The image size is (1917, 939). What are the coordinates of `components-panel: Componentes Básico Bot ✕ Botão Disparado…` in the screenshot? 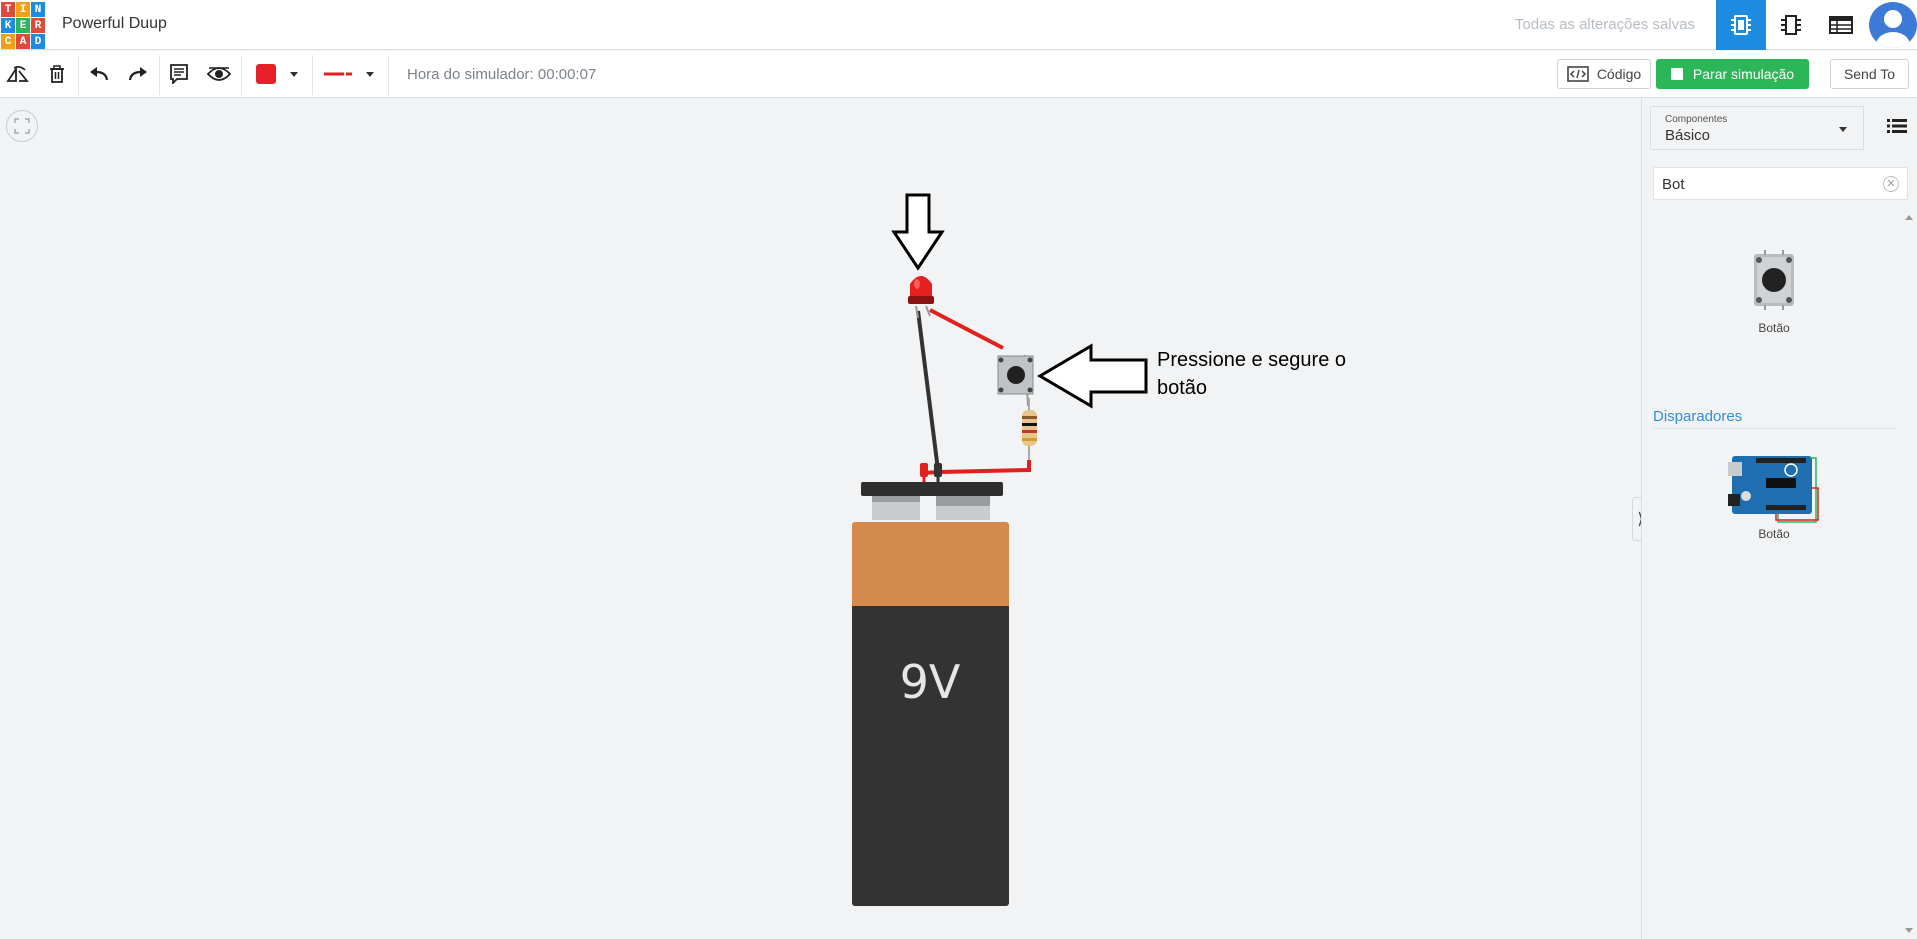 It's located at (1779, 518).